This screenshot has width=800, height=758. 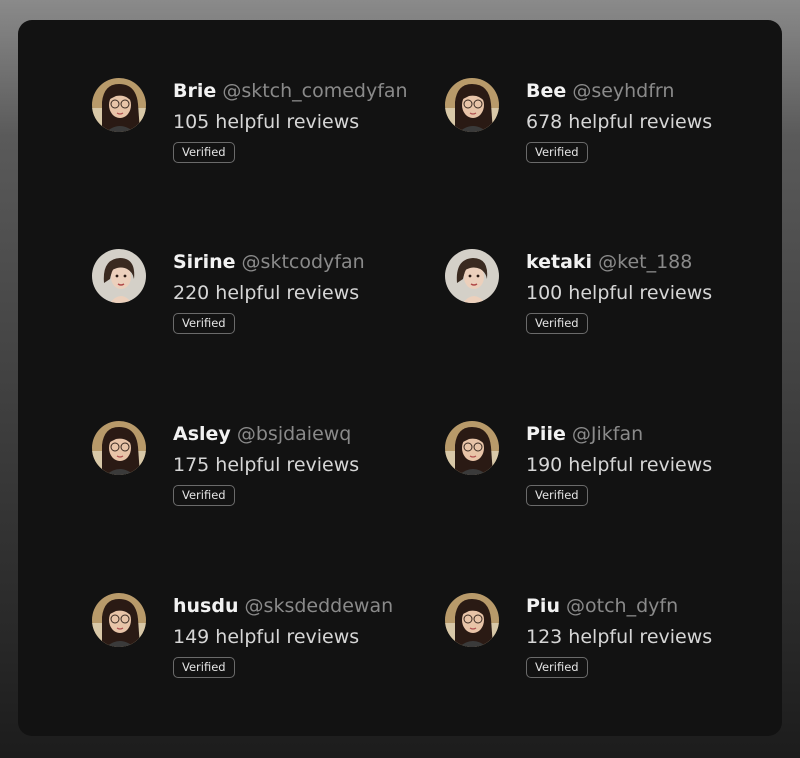 What do you see at coordinates (622, 606) in the screenshot?
I see `reviewer-handle: @otch_dyfn` at bounding box center [622, 606].